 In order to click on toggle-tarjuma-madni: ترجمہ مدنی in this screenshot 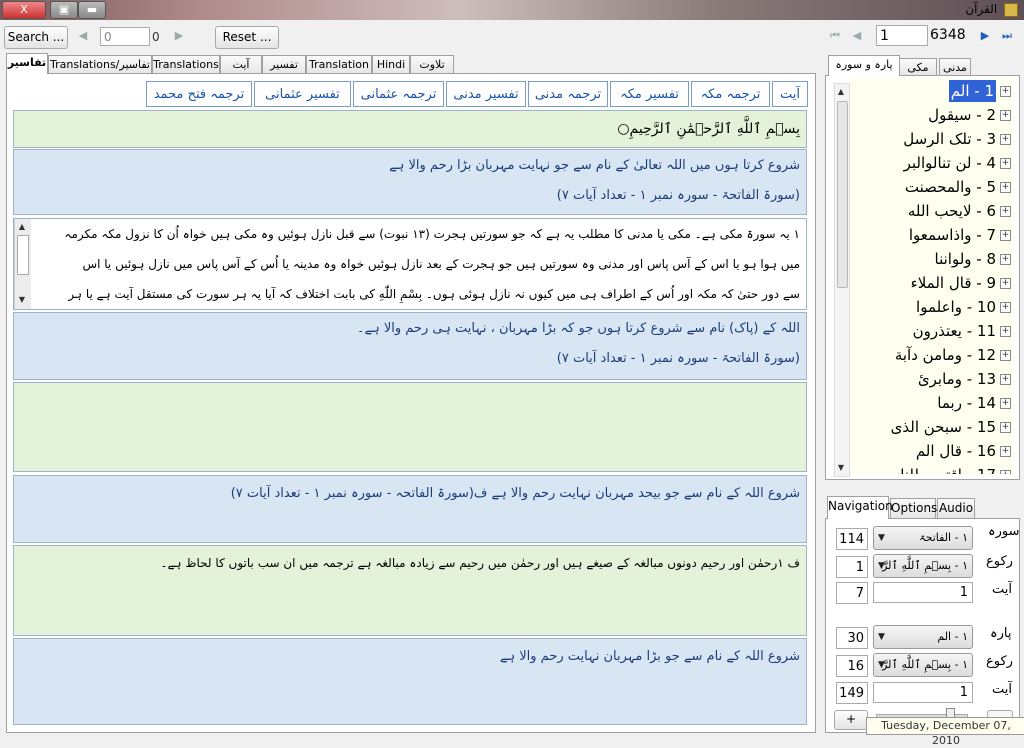, I will do `click(568, 94)`.